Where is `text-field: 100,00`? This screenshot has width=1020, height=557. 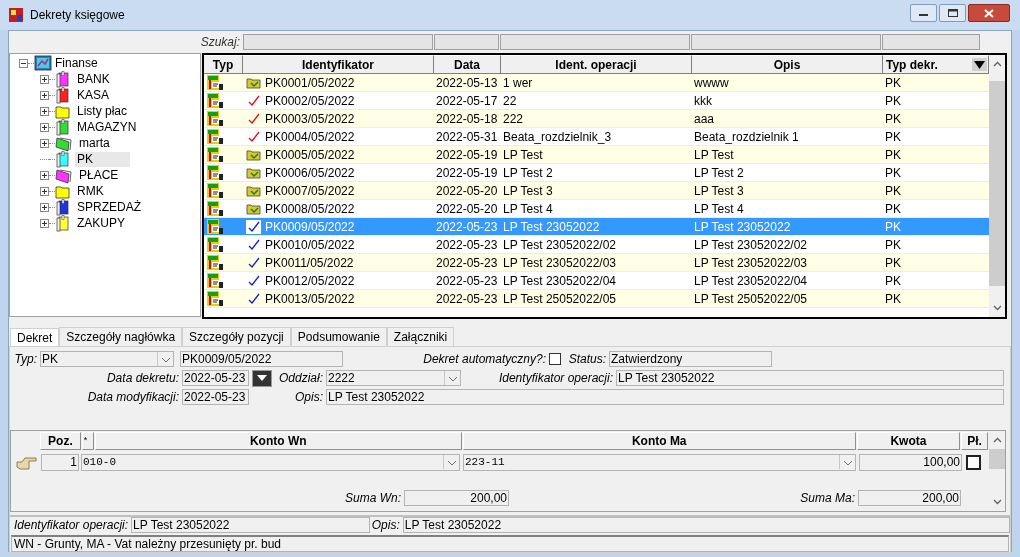 text-field: 100,00 is located at coordinates (910, 462).